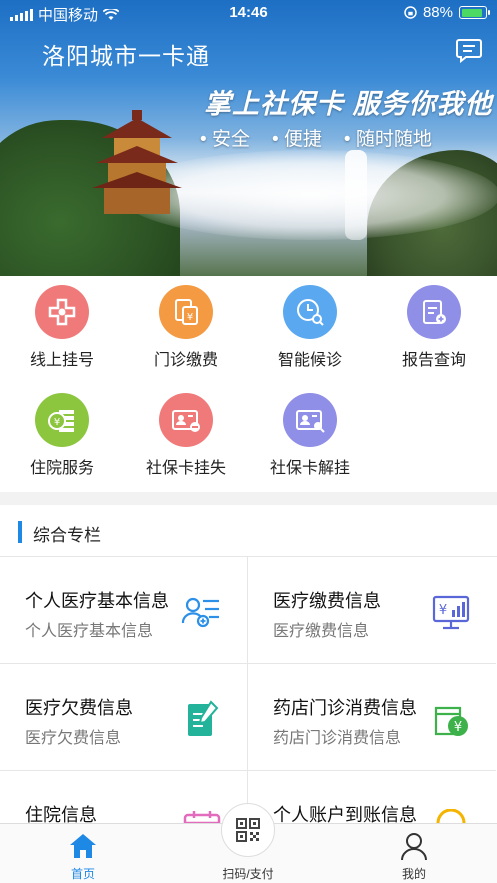 The width and height of the screenshot is (497, 883). I want to click on banner-tag: 便捷, so click(297, 137).